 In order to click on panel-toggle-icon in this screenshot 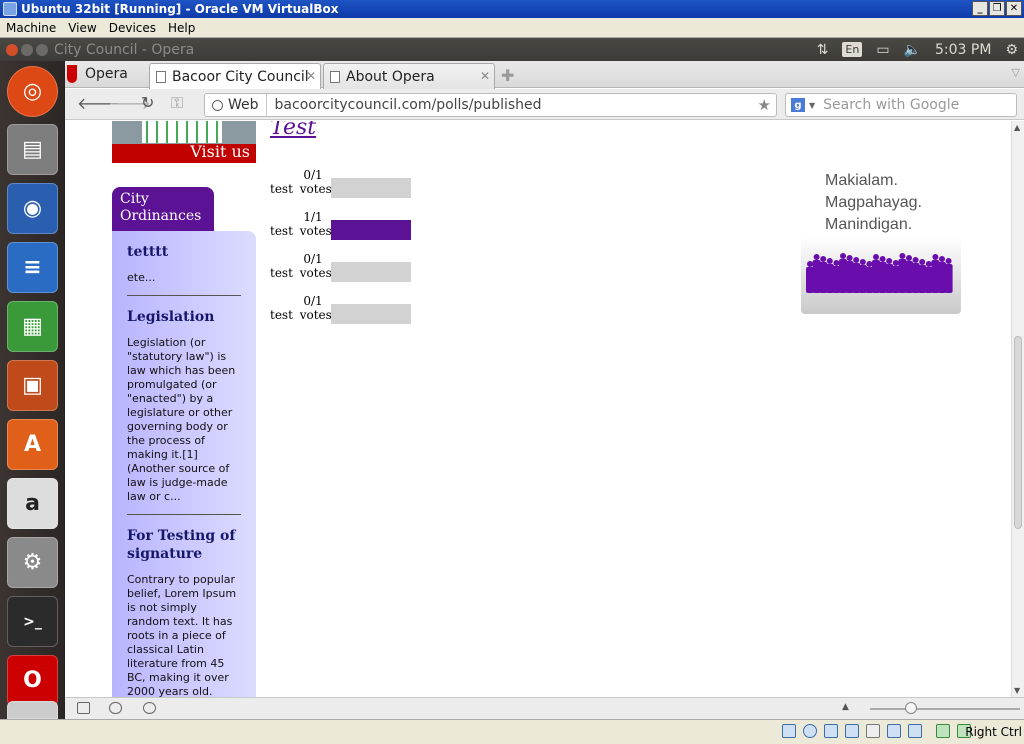, I will do `click(83, 708)`.